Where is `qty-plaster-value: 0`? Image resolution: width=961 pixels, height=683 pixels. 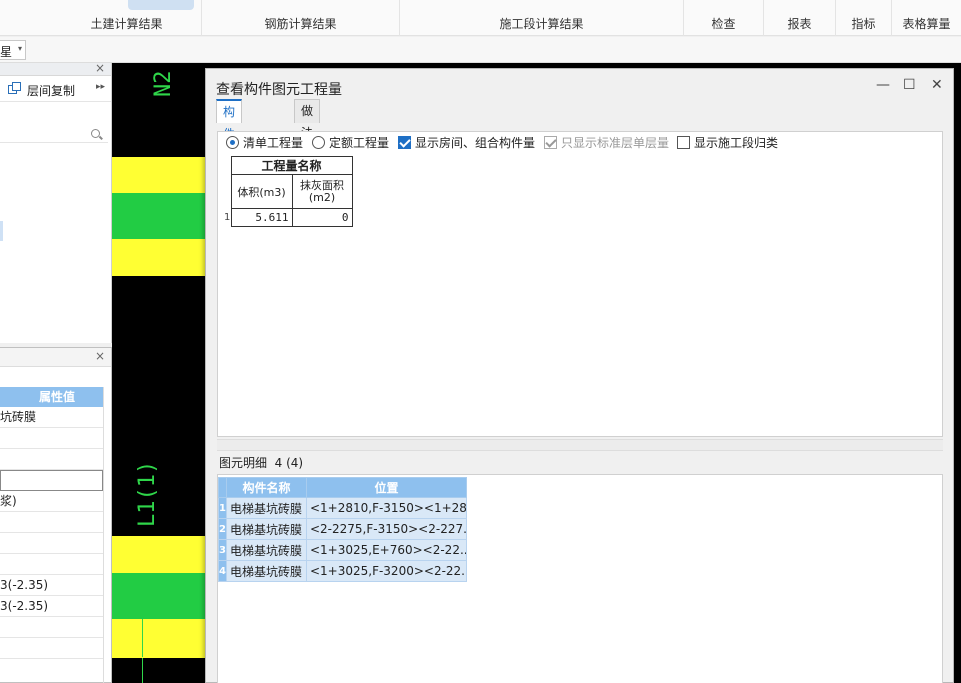 qty-plaster-value: 0 is located at coordinates (322, 217).